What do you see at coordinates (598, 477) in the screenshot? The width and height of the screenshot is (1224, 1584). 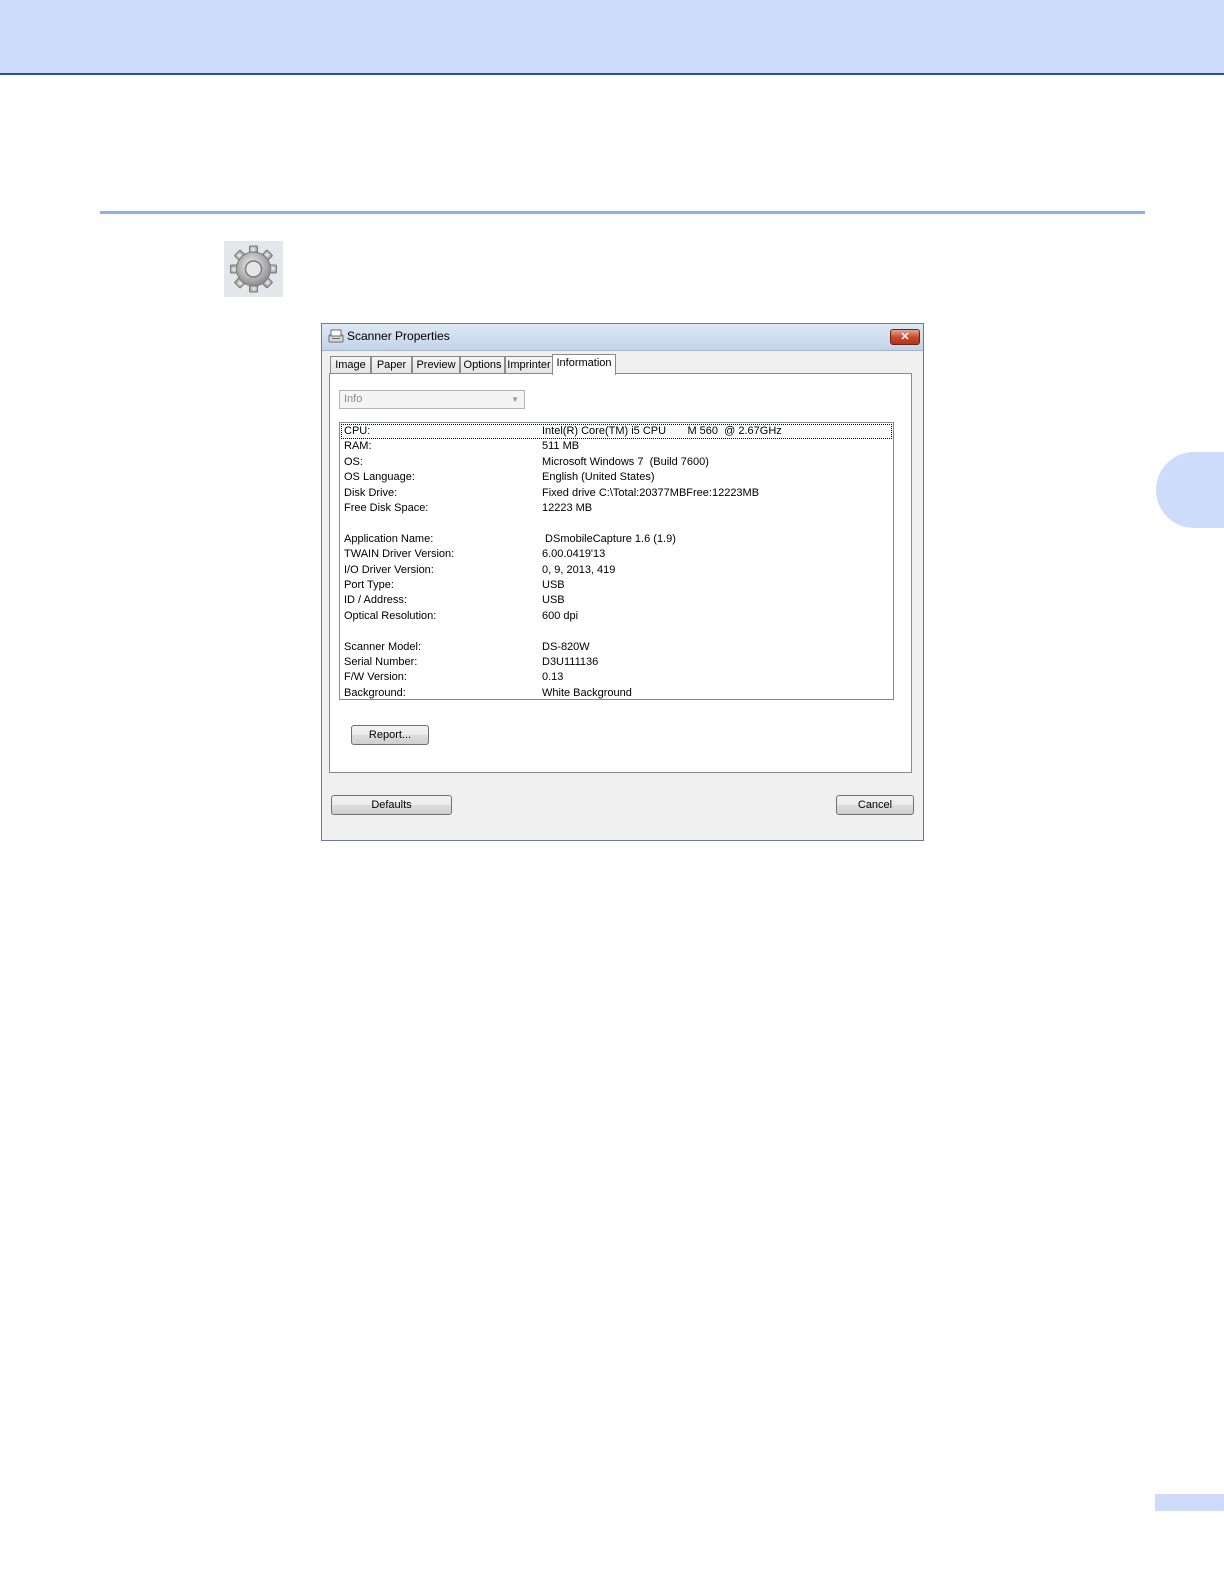 I see `info-value: English (United States)` at bounding box center [598, 477].